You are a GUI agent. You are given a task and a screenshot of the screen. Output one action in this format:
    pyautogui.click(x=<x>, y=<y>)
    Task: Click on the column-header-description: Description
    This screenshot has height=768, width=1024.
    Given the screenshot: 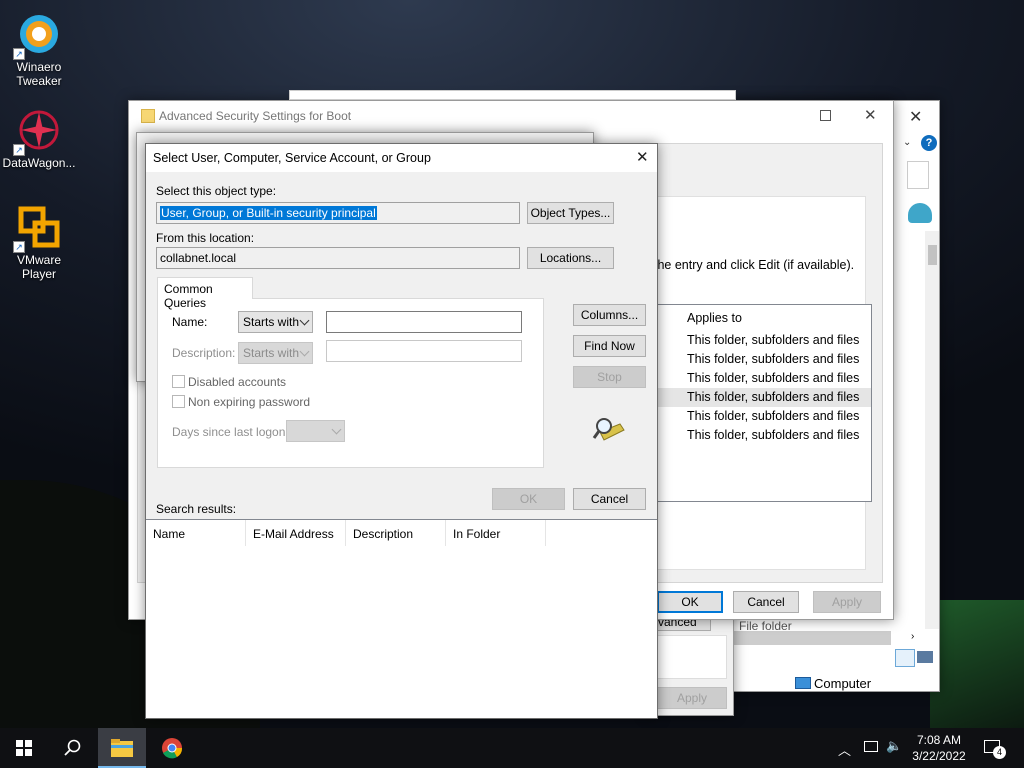 What is the action you would take?
    pyautogui.click(x=396, y=533)
    